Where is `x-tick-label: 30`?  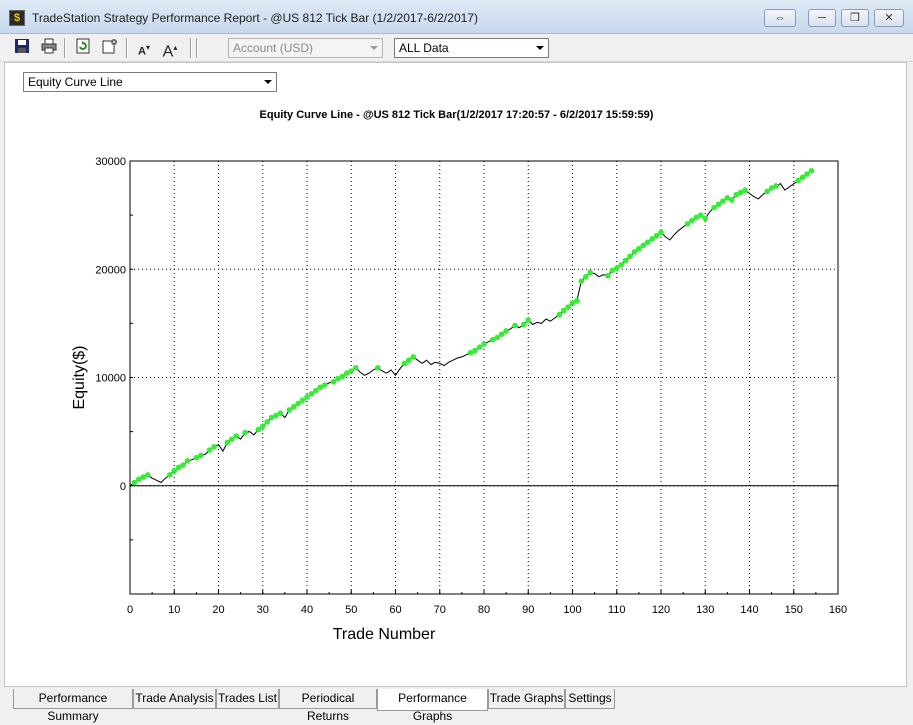 x-tick-label: 30 is located at coordinates (263, 610).